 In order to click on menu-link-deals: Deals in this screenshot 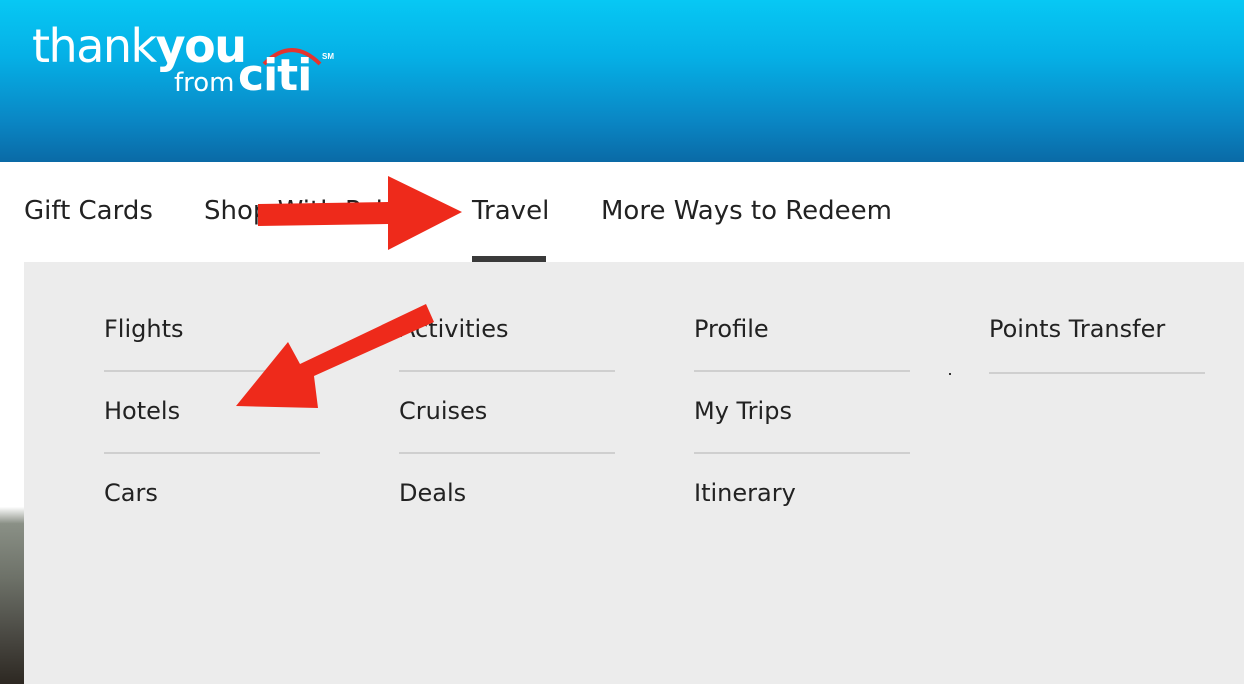, I will do `click(432, 493)`.